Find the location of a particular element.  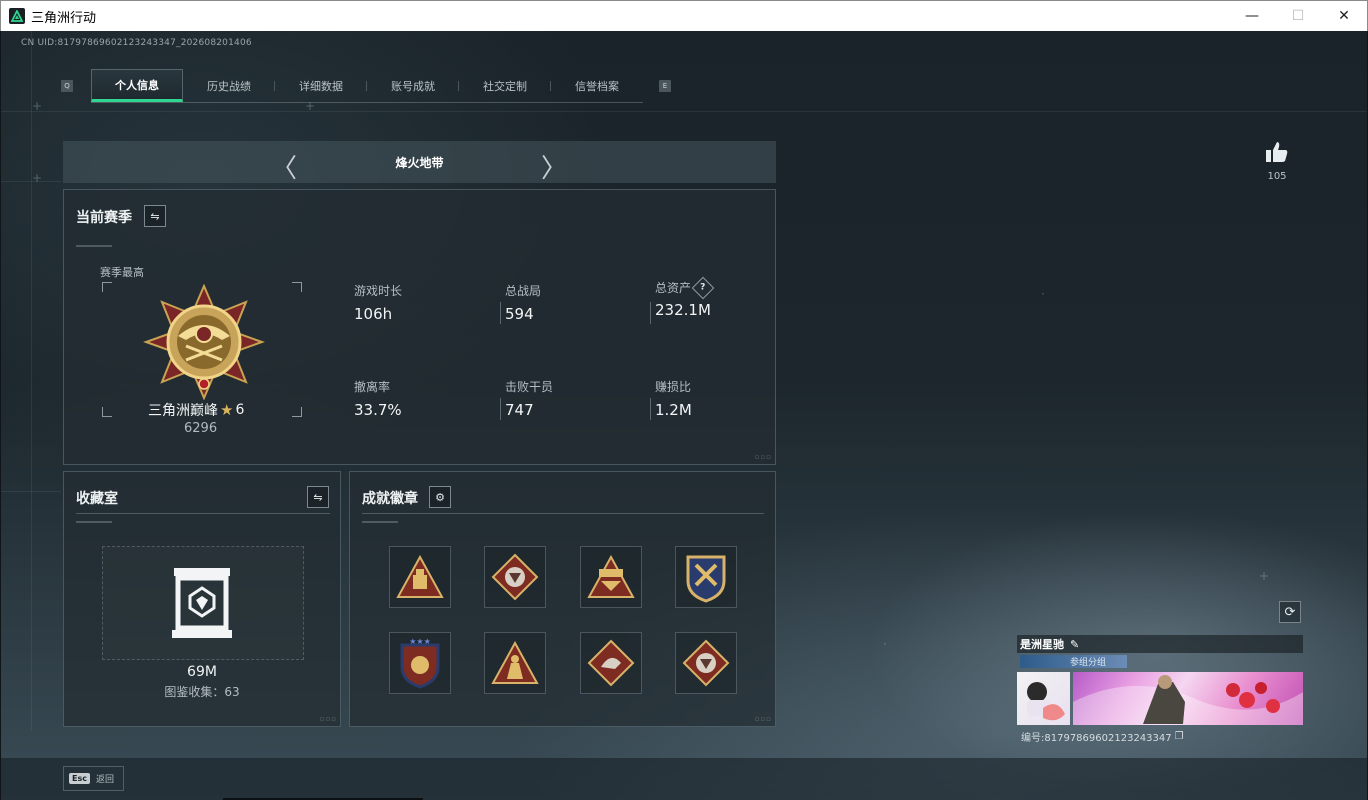

stat-label: 总战局 is located at coordinates (523, 291).